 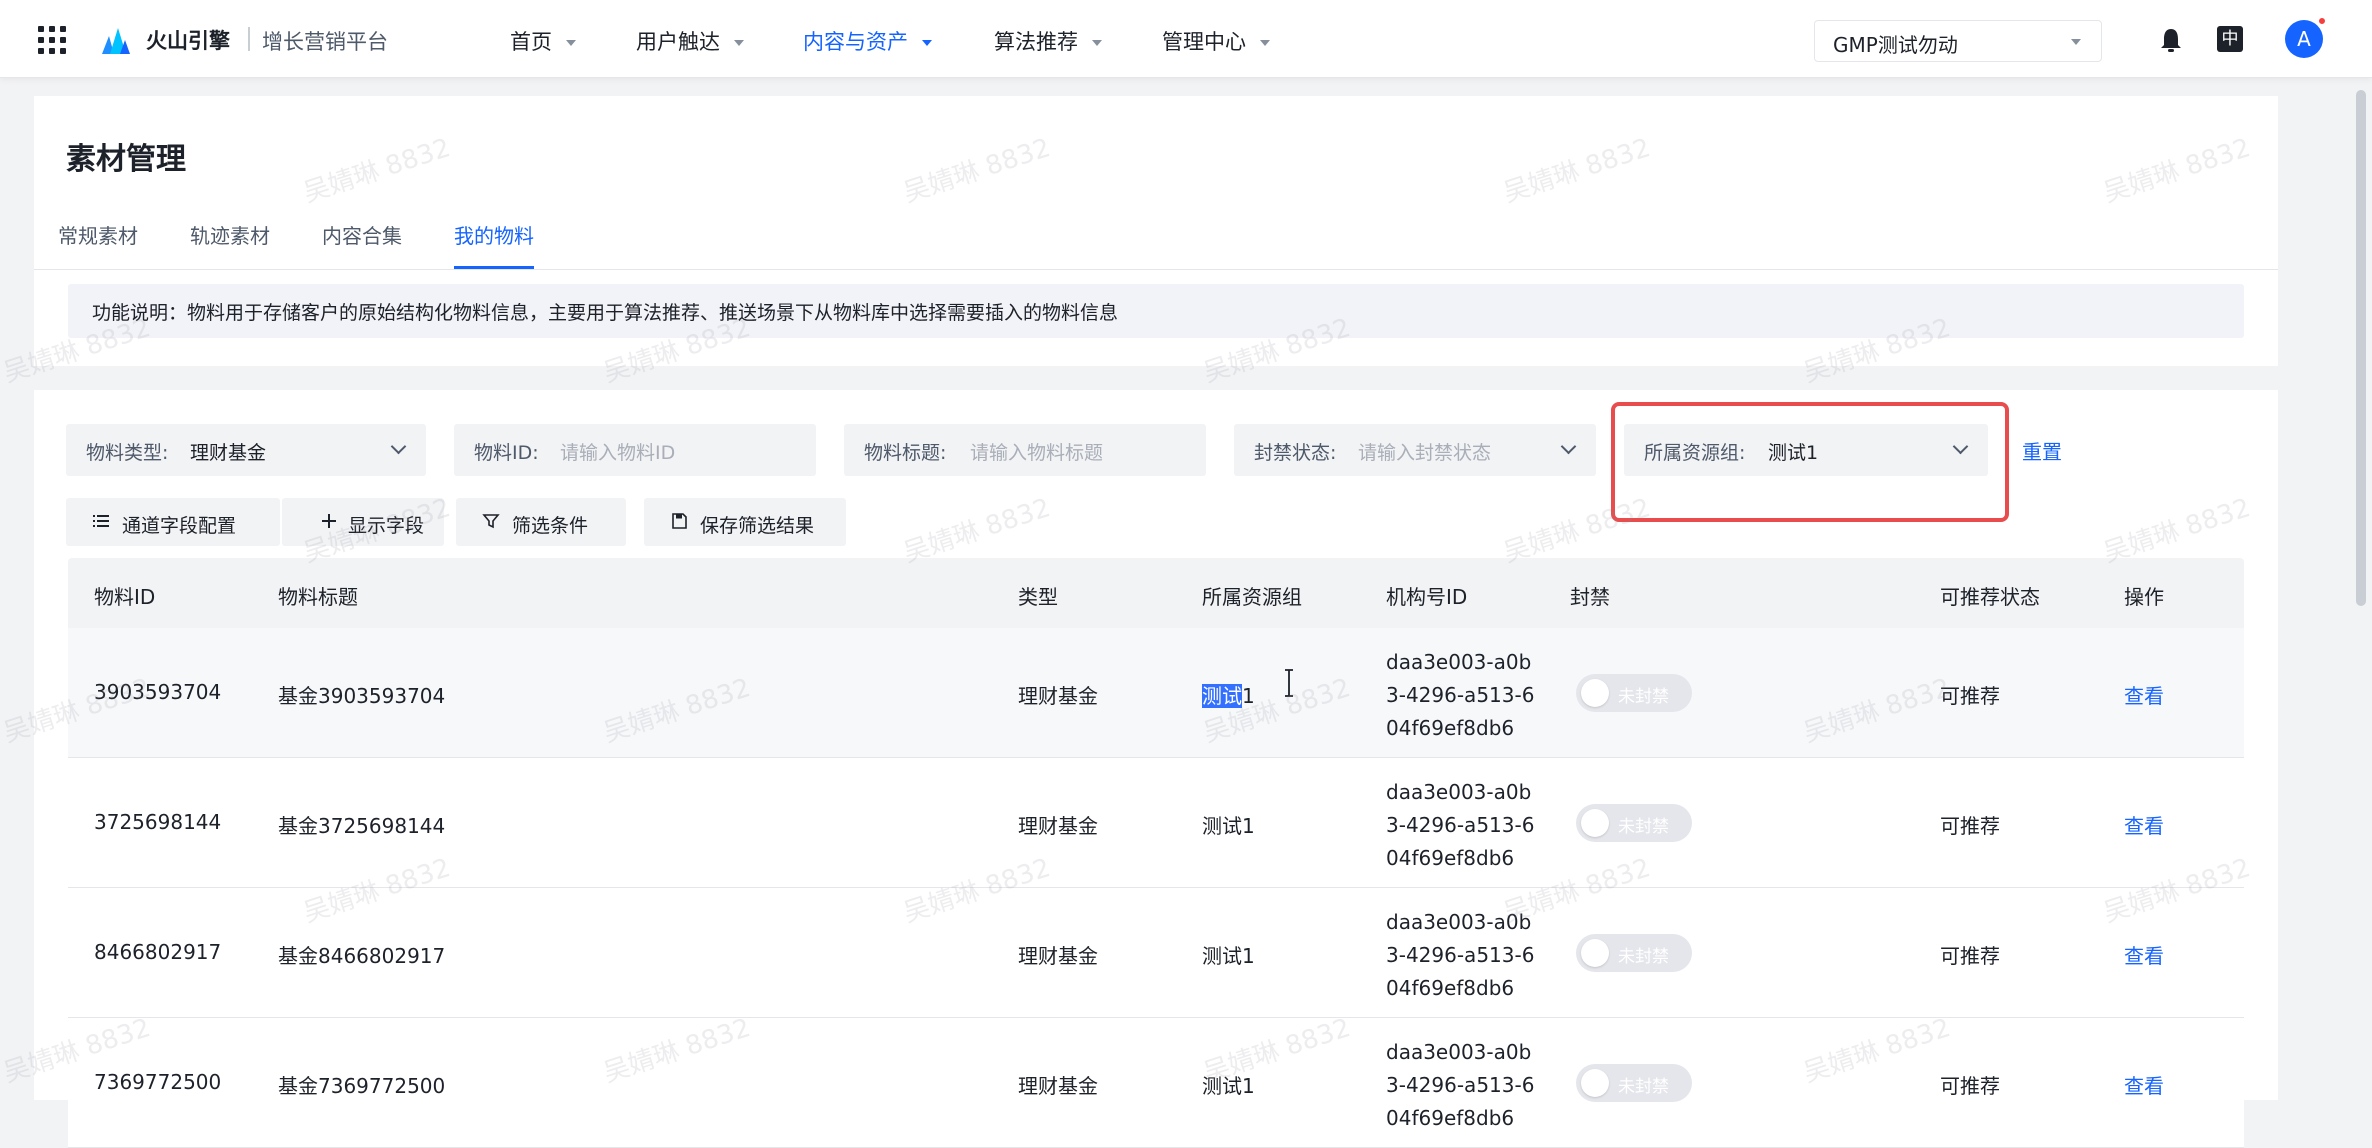 What do you see at coordinates (1216, 41) in the screenshot?
I see `nav-menu-management: 管理中心` at bounding box center [1216, 41].